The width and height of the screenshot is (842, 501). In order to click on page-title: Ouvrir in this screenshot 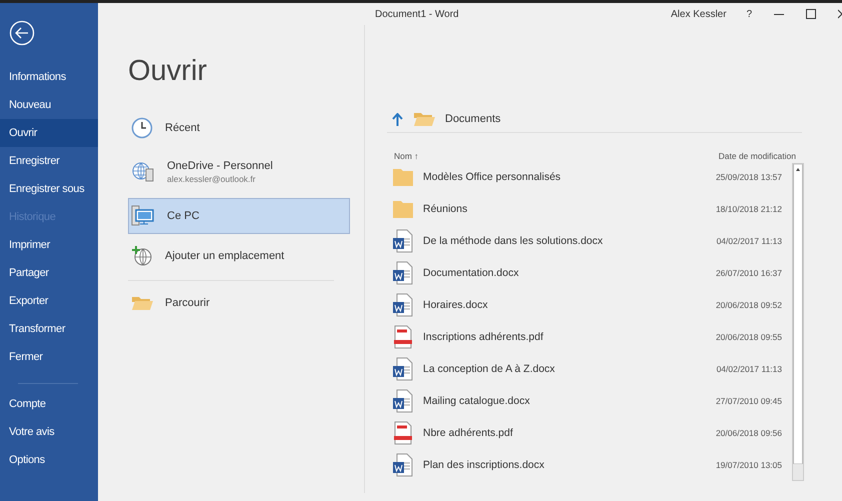, I will do `click(168, 71)`.